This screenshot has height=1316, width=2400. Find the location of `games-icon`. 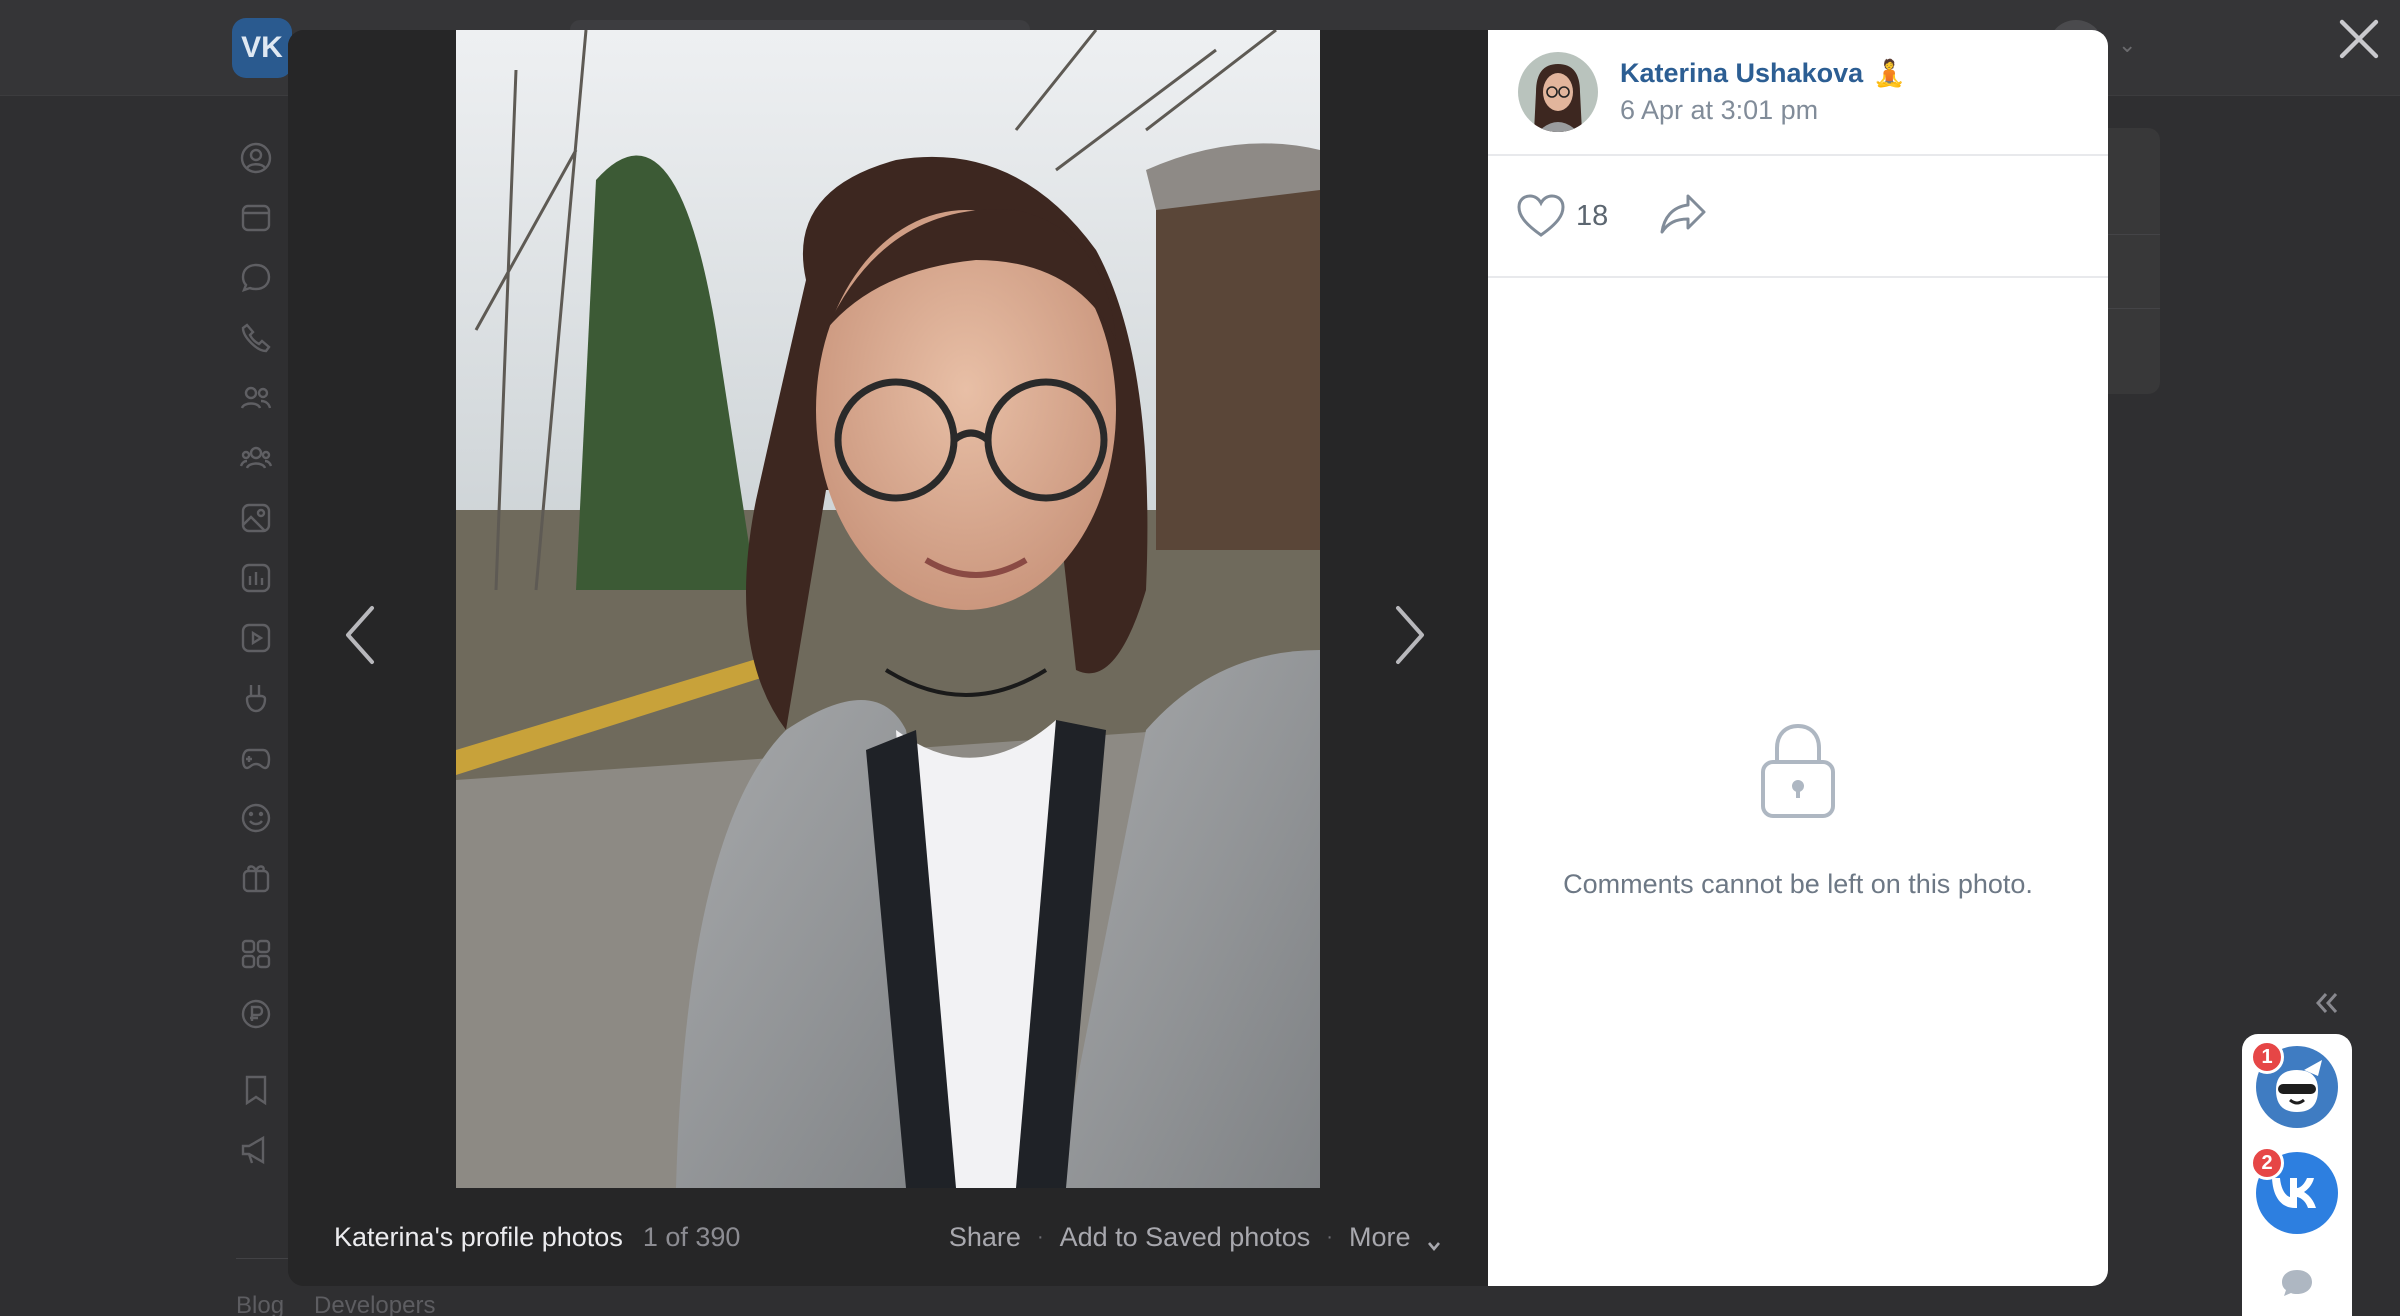

games-icon is located at coordinates (256, 758).